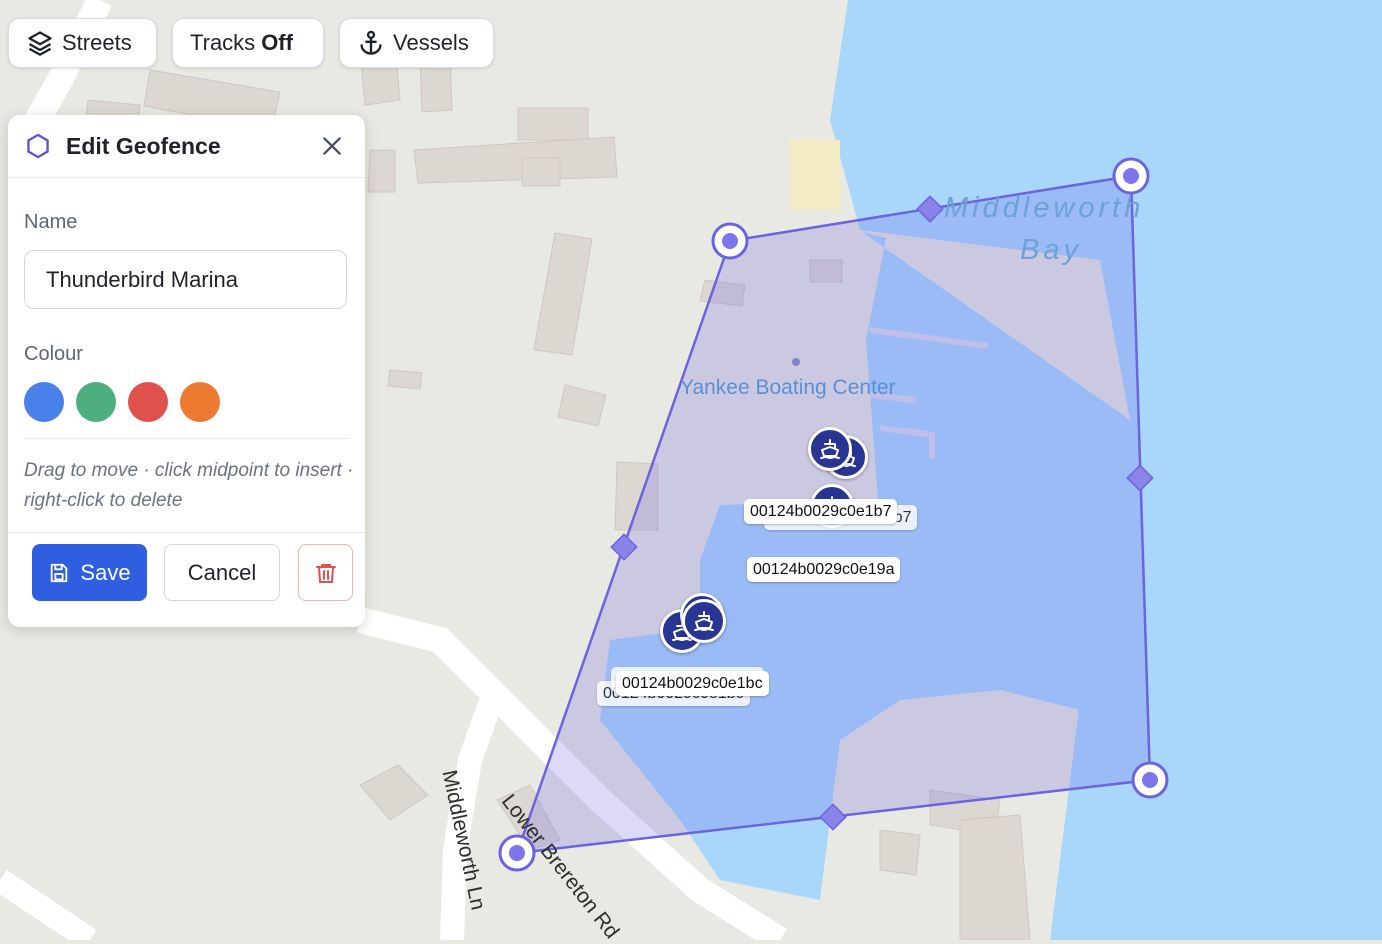  I want to click on layers-icon, so click(40, 43).